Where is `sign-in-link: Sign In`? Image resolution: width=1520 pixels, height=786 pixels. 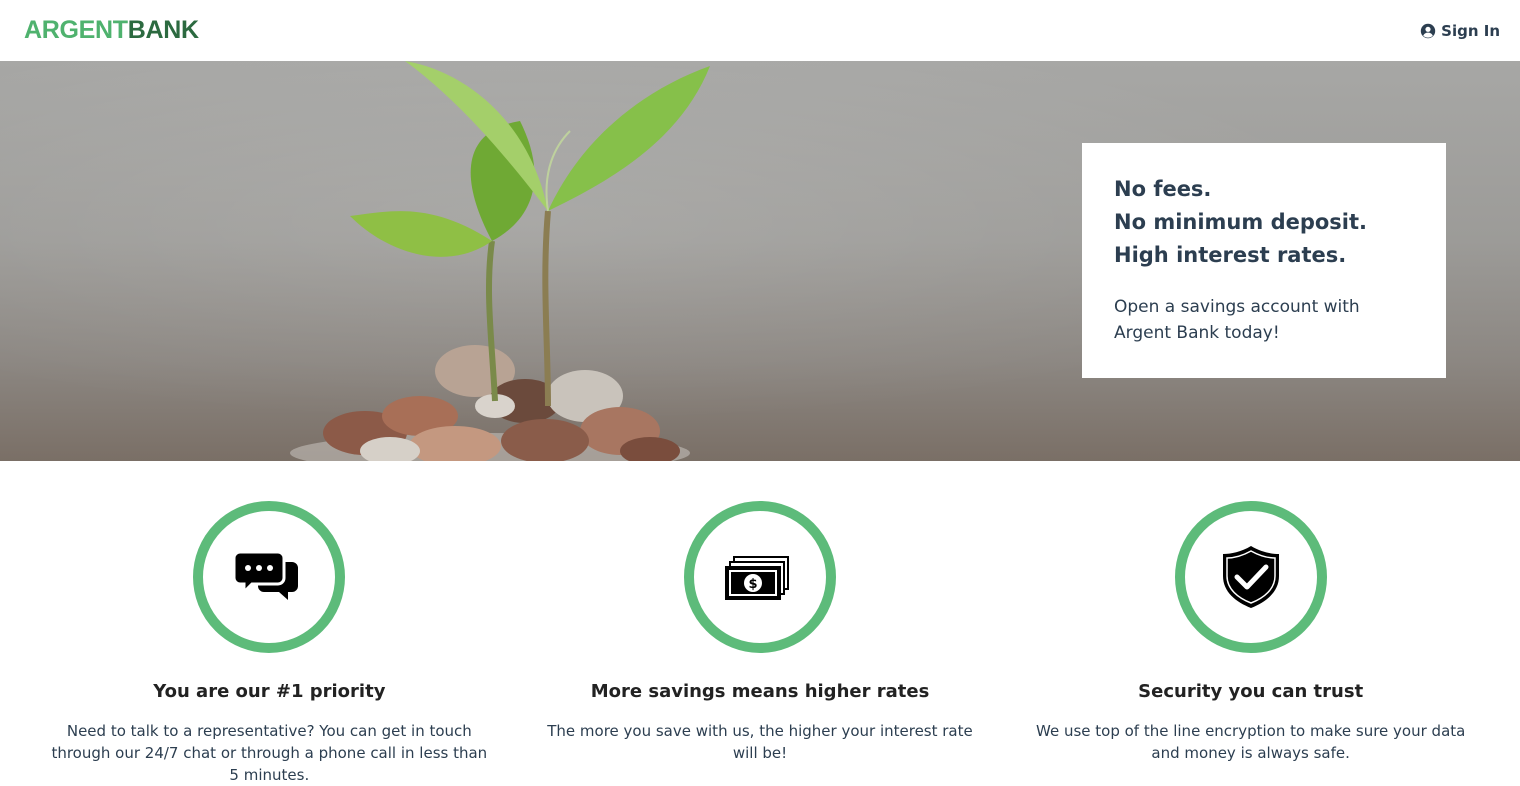
sign-in-link: Sign In is located at coordinates (1460, 31).